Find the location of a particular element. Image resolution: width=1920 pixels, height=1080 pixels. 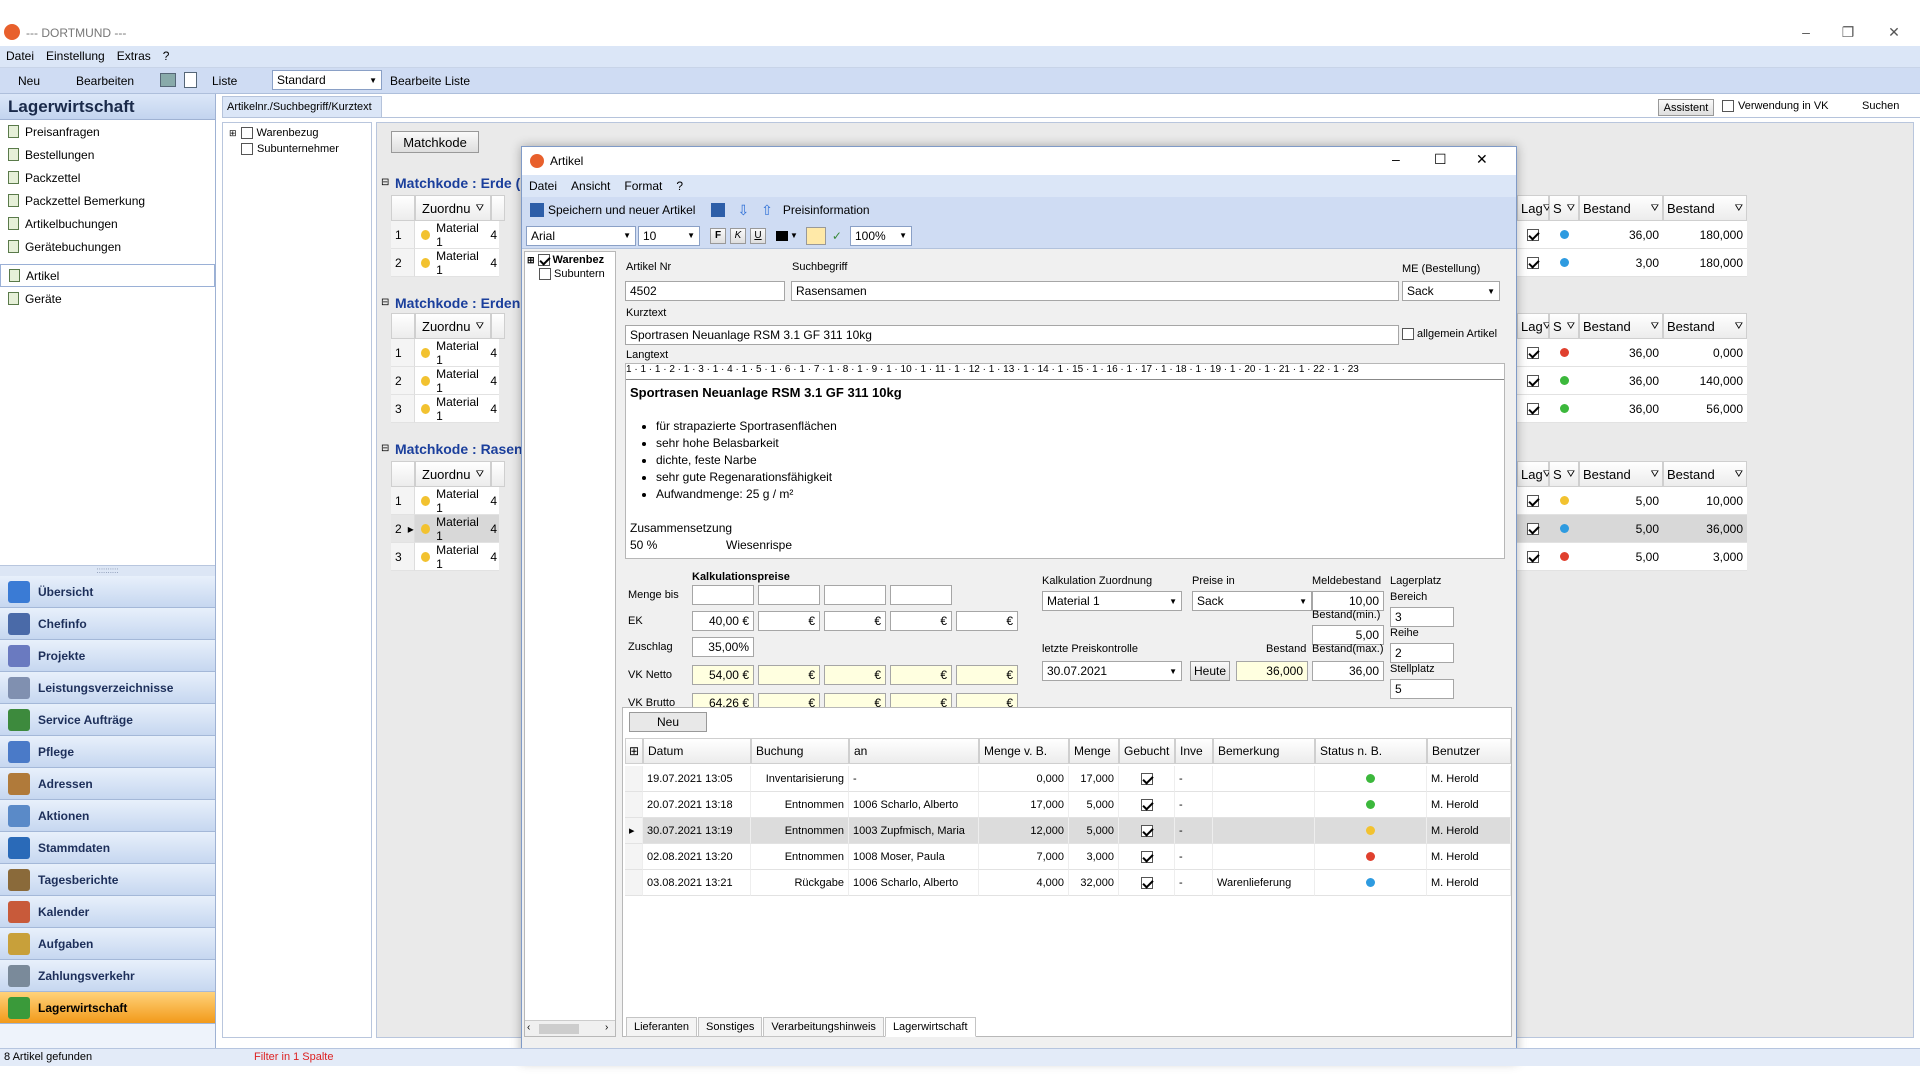

col-header: Menge is located at coordinates (1094, 751).